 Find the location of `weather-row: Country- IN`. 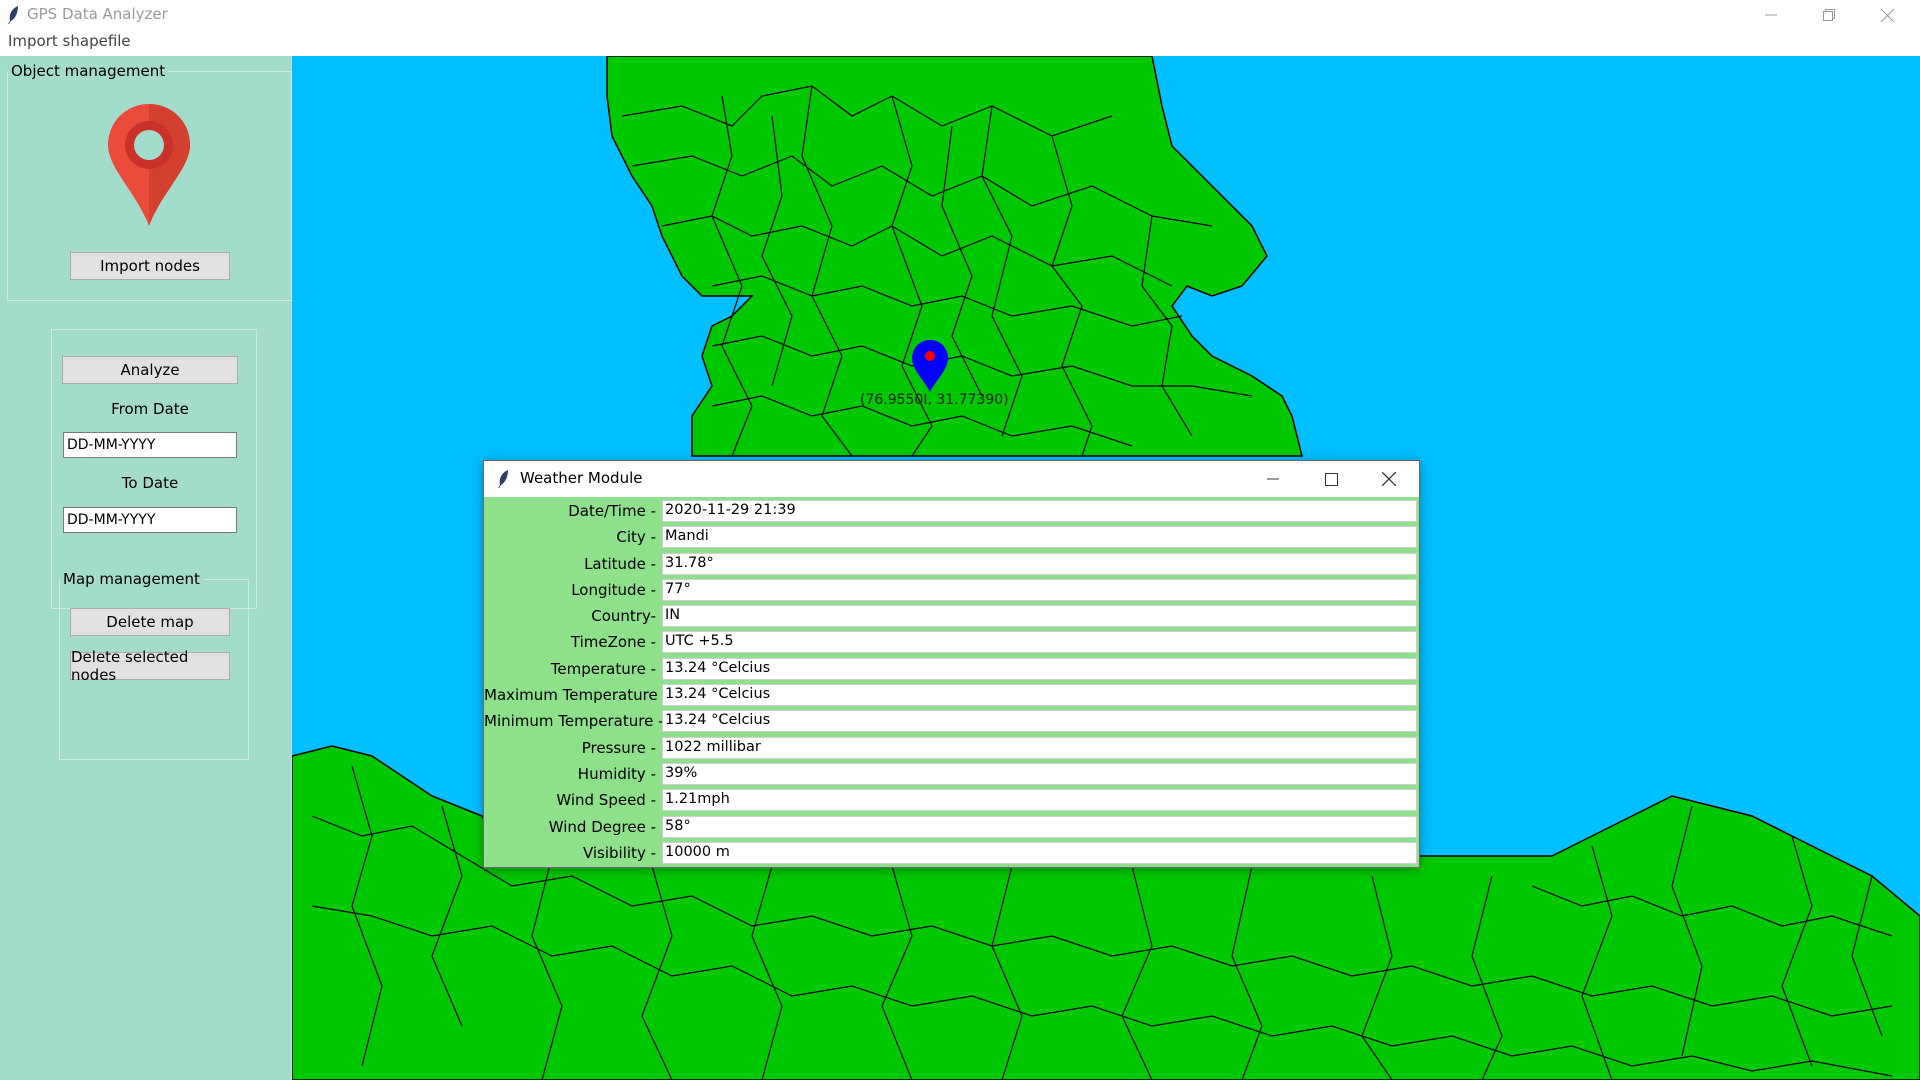

weather-row: Country- IN is located at coordinates (951, 616).